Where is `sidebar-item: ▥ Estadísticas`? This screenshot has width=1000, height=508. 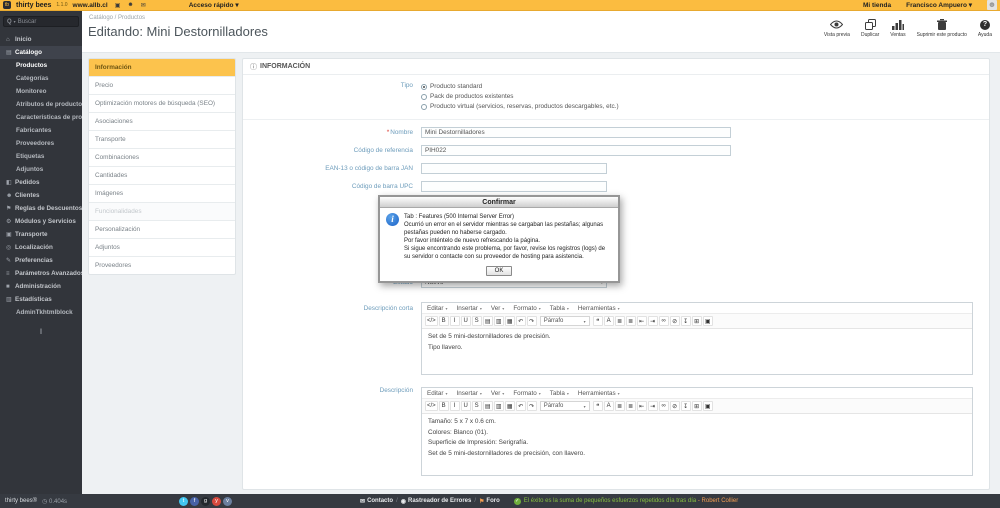 sidebar-item: ▥ Estadísticas is located at coordinates (41, 299).